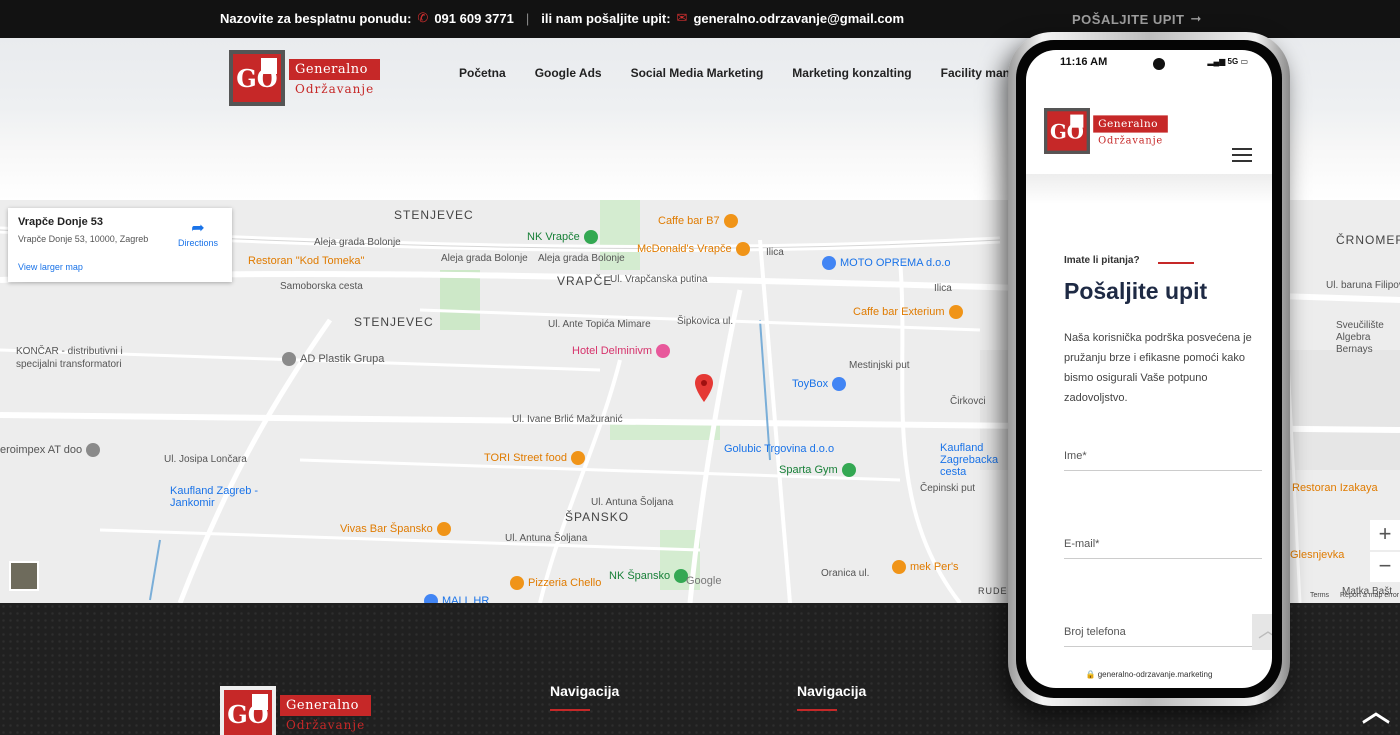 The image size is (1400, 735). What do you see at coordinates (555, 583) in the screenshot?
I see `map-poi: Pizzeria Chello` at bounding box center [555, 583].